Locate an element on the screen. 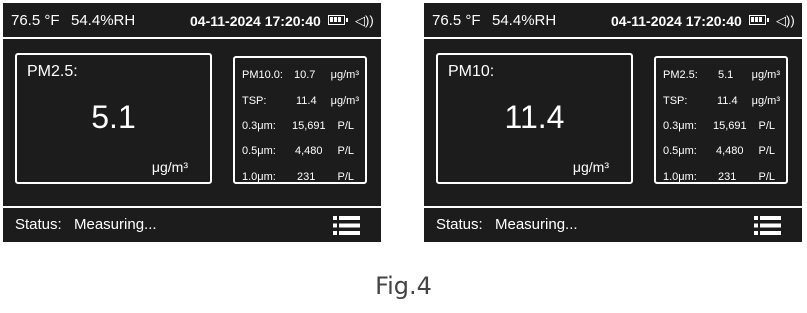 The width and height of the screenshot is (807, 313). reading-value: 5.1 is located at coordinates (726, 75).